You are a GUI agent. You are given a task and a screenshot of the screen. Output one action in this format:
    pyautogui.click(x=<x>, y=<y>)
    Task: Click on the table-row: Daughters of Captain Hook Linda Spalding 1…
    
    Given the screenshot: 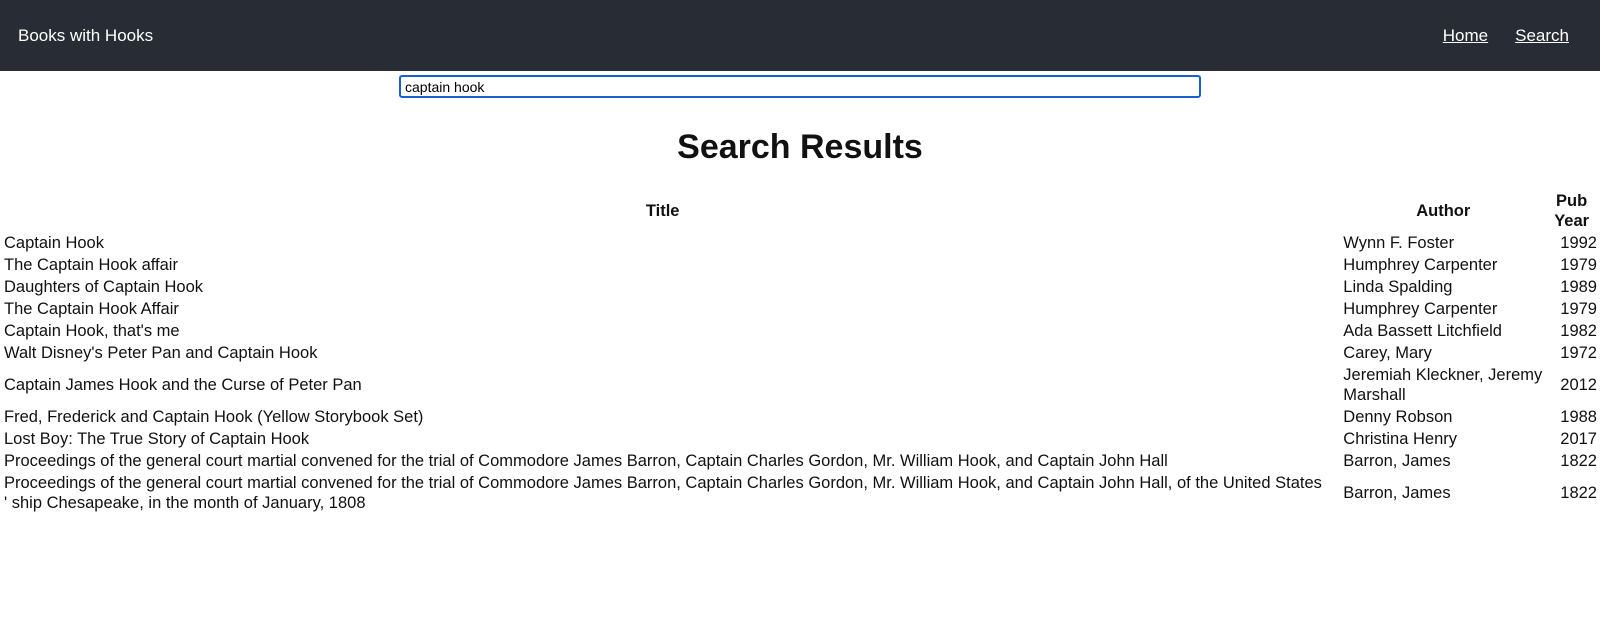 What is the action you would take?
    pyautogui.click(x=800, y=287)
    